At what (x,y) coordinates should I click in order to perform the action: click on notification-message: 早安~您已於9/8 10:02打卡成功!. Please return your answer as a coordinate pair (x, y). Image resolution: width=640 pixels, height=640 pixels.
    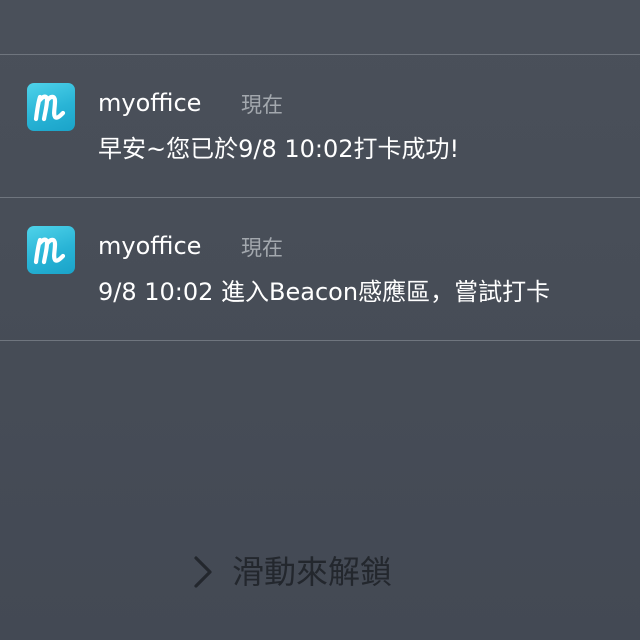
    Looking at the image, I should click on (279, 149).